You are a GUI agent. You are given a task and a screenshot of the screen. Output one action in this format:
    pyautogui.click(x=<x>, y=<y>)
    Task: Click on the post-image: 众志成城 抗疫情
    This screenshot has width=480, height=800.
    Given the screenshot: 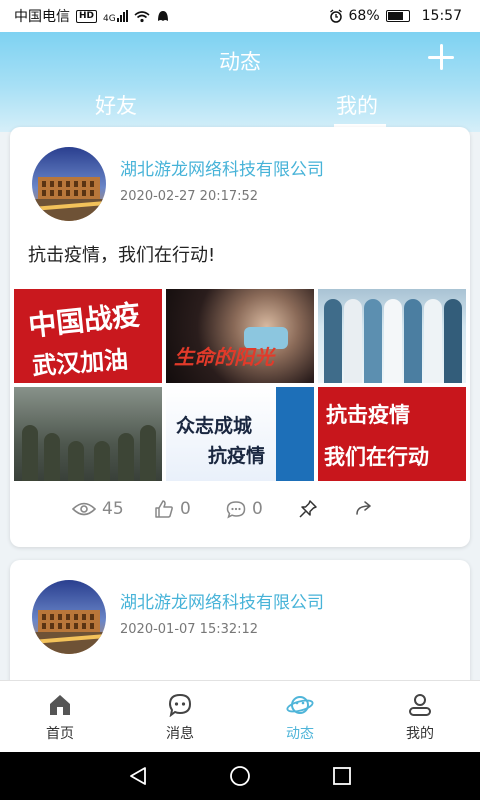 What is the action you would take?
    pyautogui.click(x=240, y=434)
    